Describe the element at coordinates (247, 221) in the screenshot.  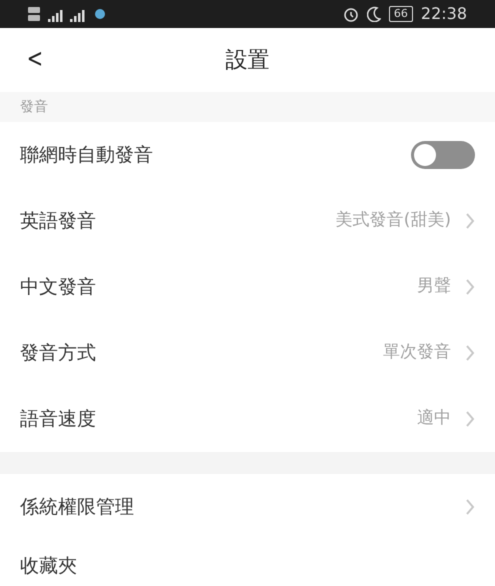
I see `settings-row: 英語發音 美式發音(甜美)` at that location.